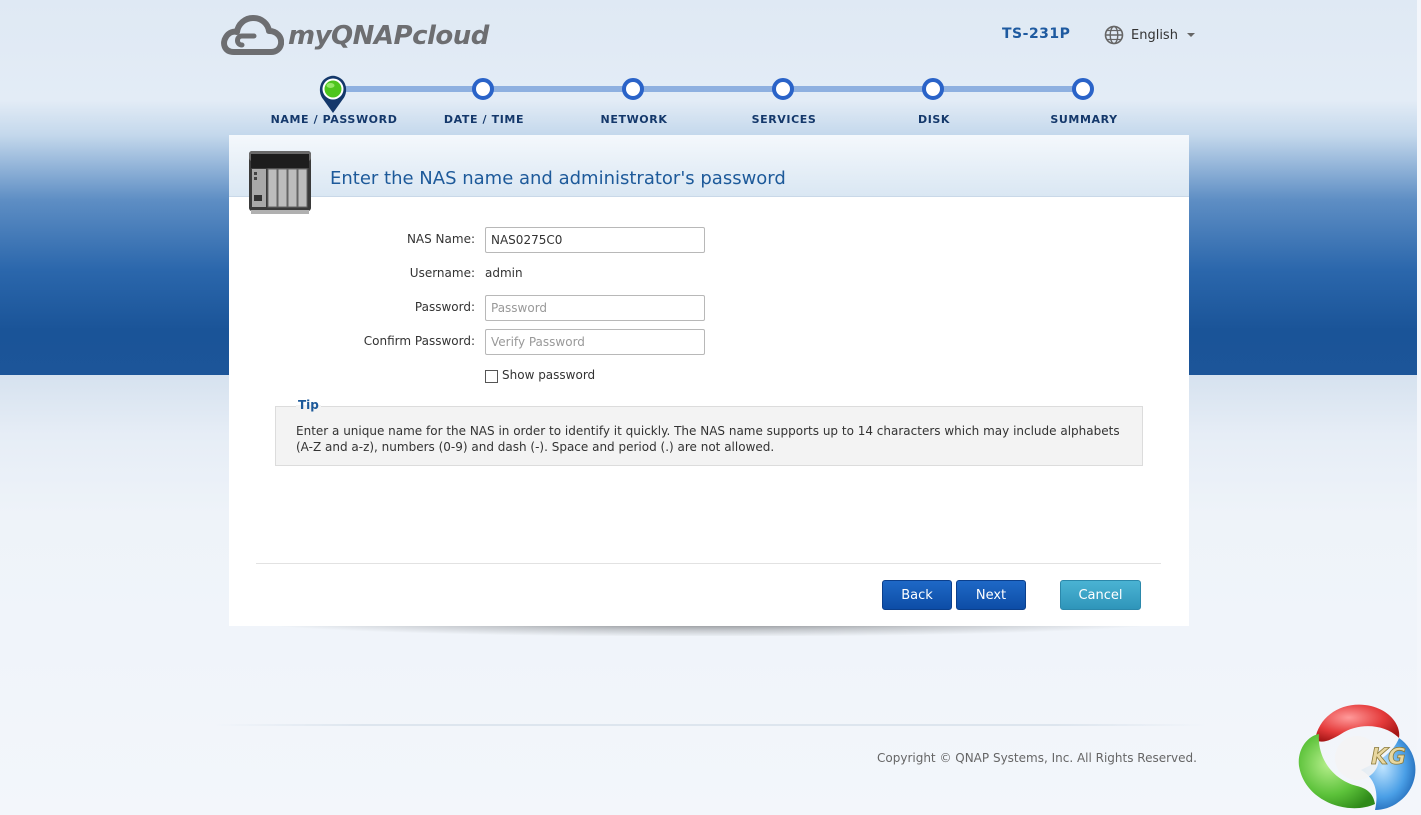 Image resolution: width=1421 pixels, height=815 pixels. I want to click on footer-divider, so click(708, 563).